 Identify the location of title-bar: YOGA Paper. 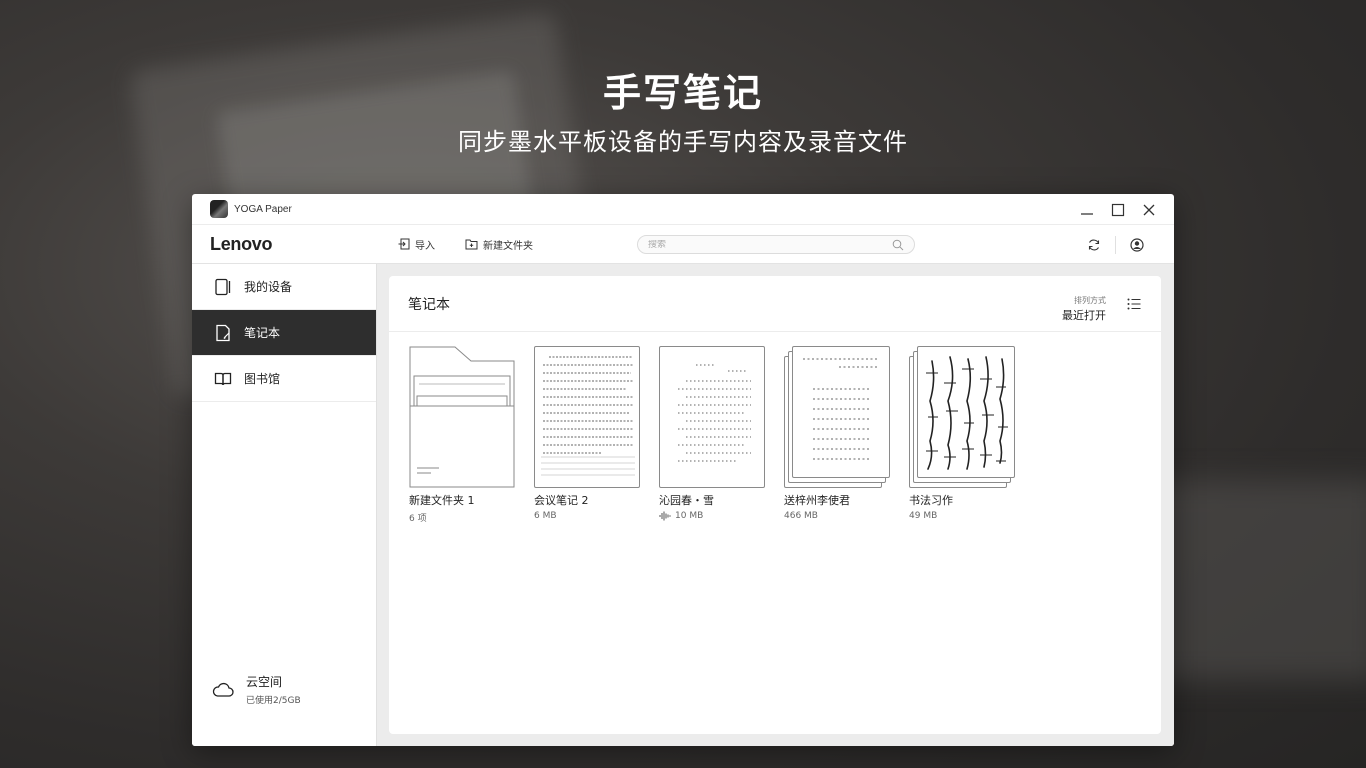
(683, 209).